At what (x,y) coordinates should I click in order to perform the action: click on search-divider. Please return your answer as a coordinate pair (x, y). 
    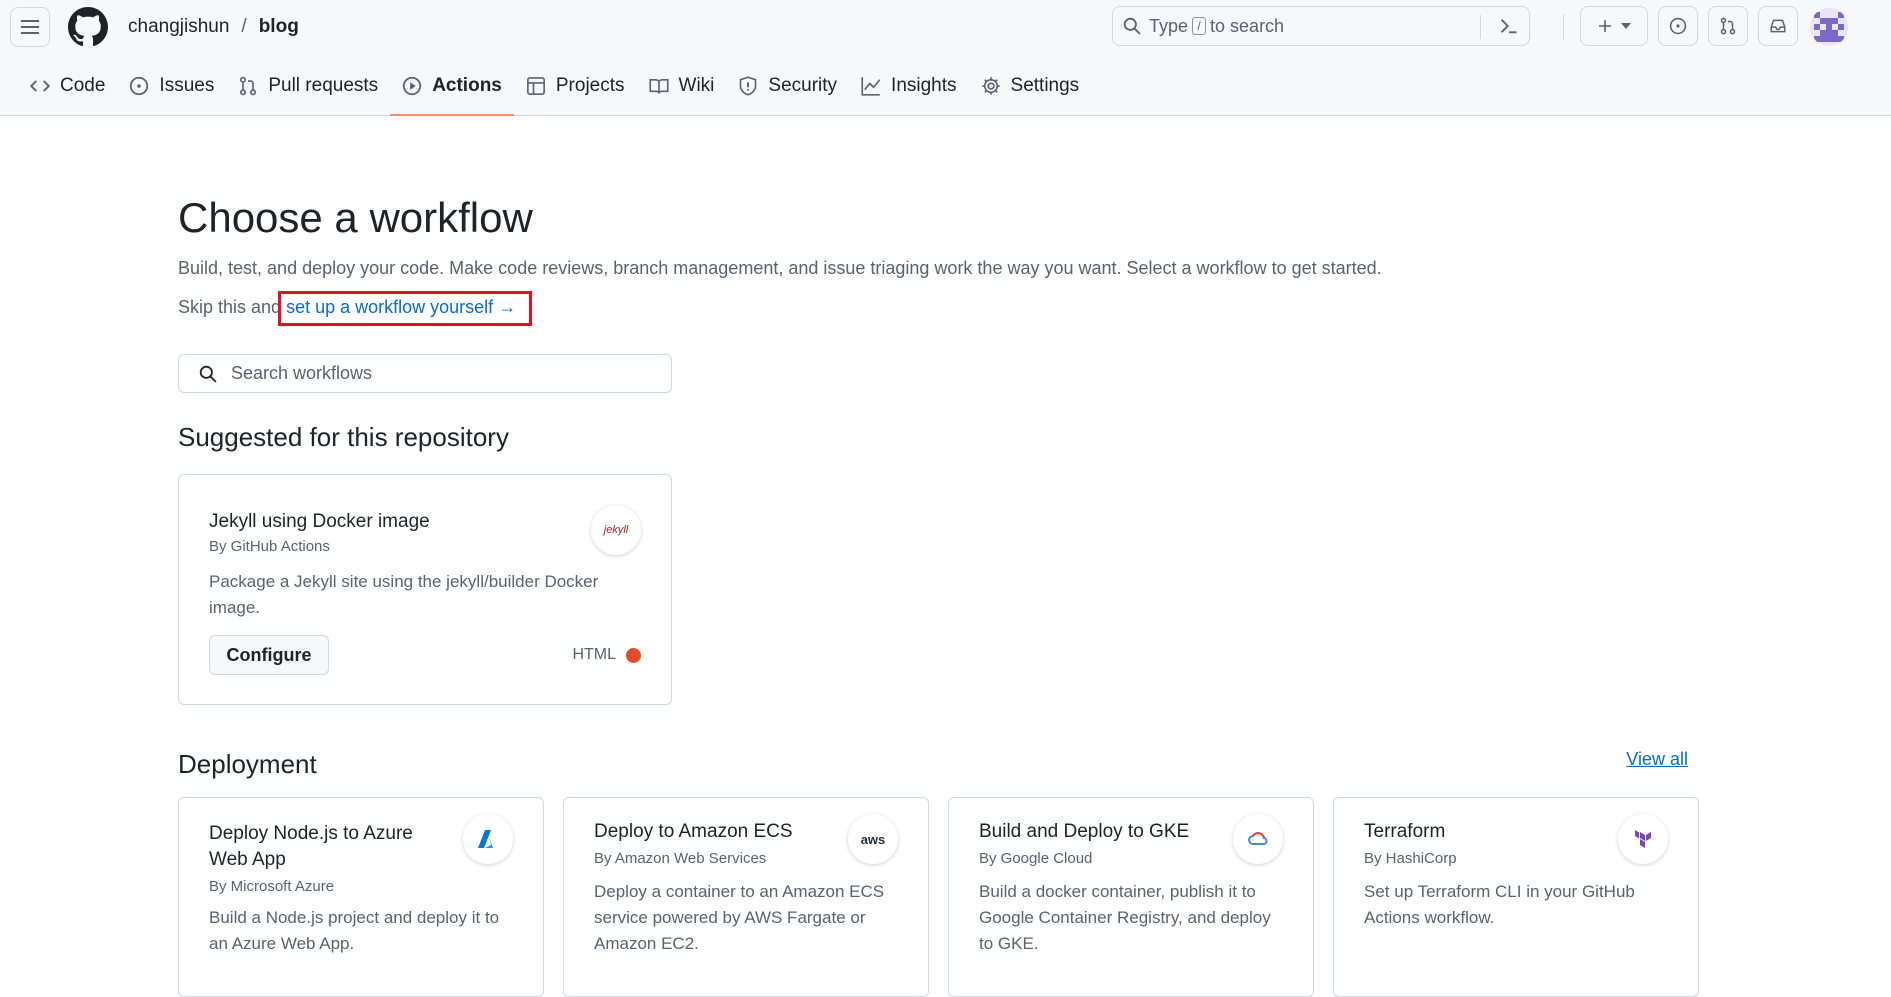
    Looking at the image, I should click on (1480, 27).